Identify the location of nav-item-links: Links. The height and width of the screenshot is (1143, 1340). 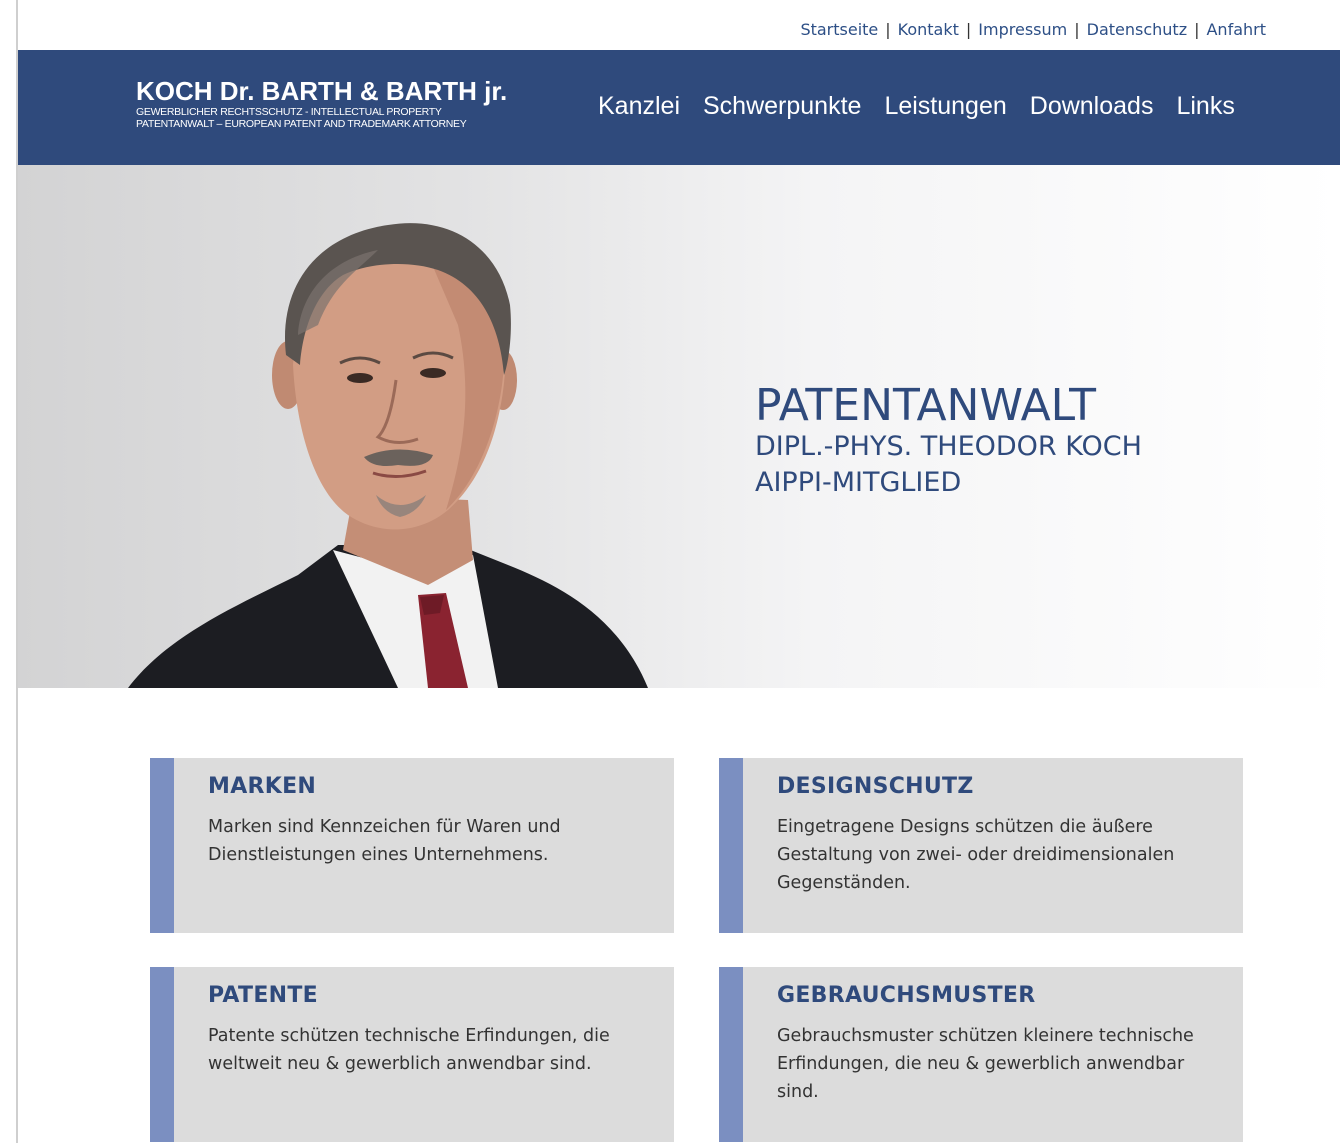
(1205, 106).